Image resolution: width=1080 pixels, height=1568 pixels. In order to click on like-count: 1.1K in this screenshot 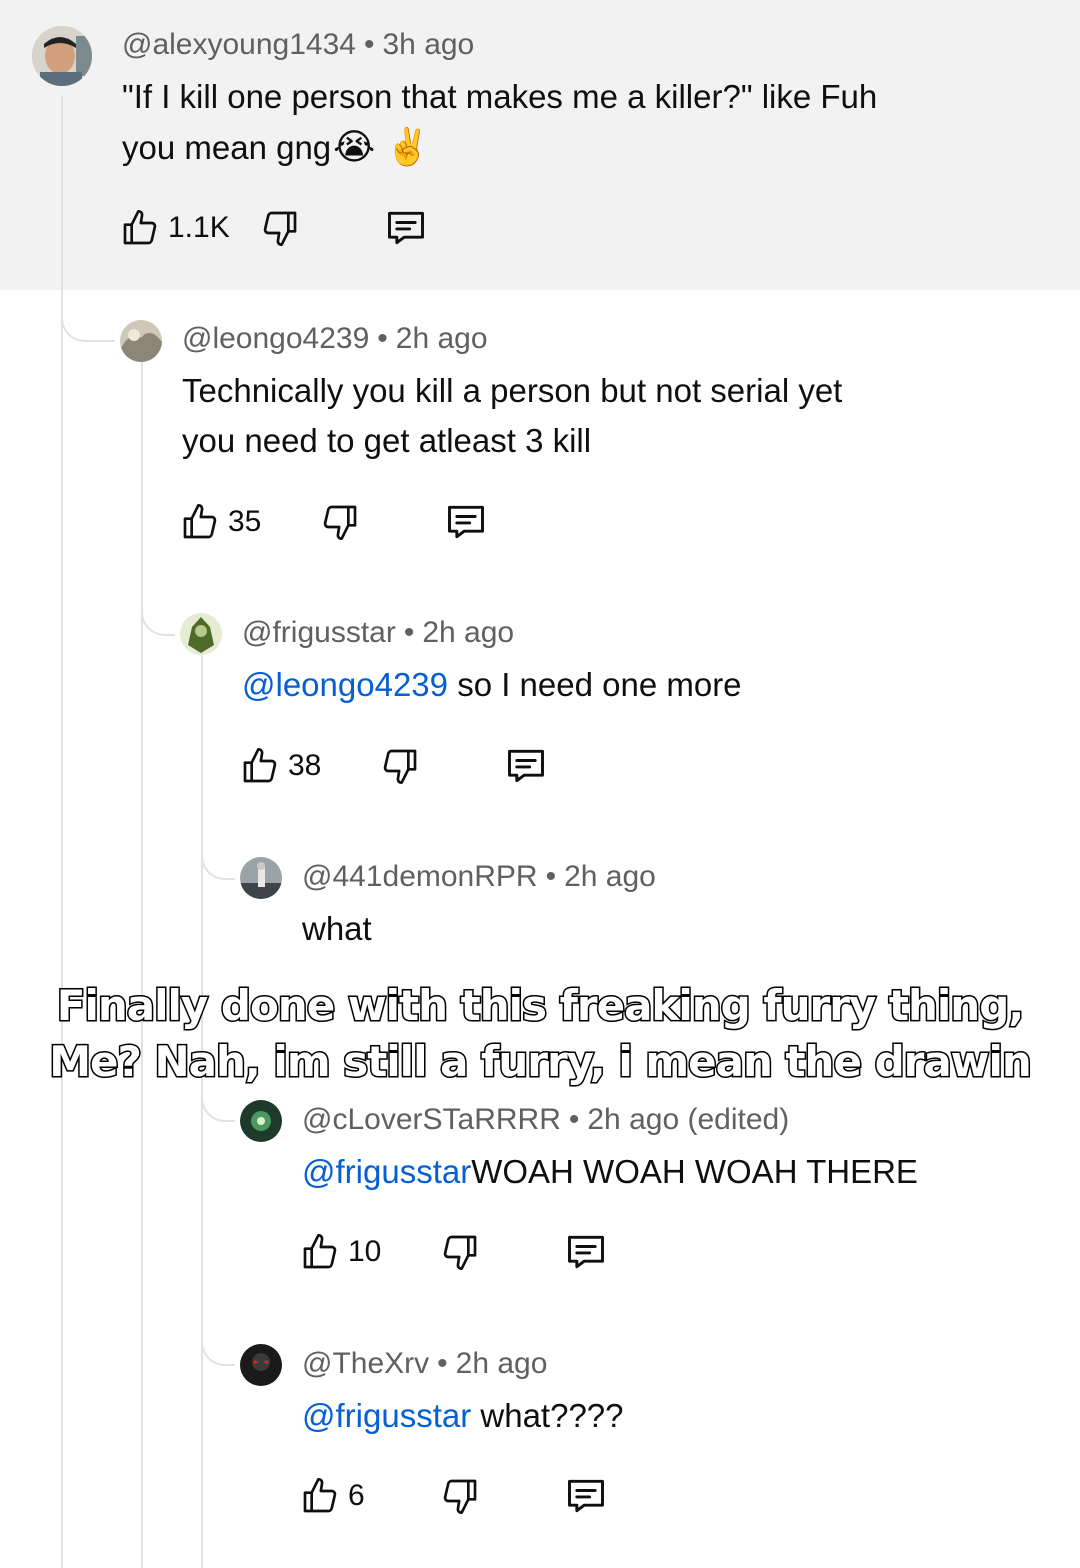, I will do `click(199, 227)`.